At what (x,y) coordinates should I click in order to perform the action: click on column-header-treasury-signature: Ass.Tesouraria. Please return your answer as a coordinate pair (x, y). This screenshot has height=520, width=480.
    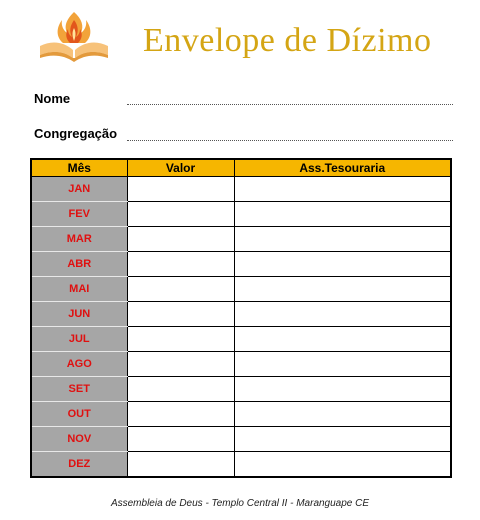
    Looking at the image, I should click on (342, 167).